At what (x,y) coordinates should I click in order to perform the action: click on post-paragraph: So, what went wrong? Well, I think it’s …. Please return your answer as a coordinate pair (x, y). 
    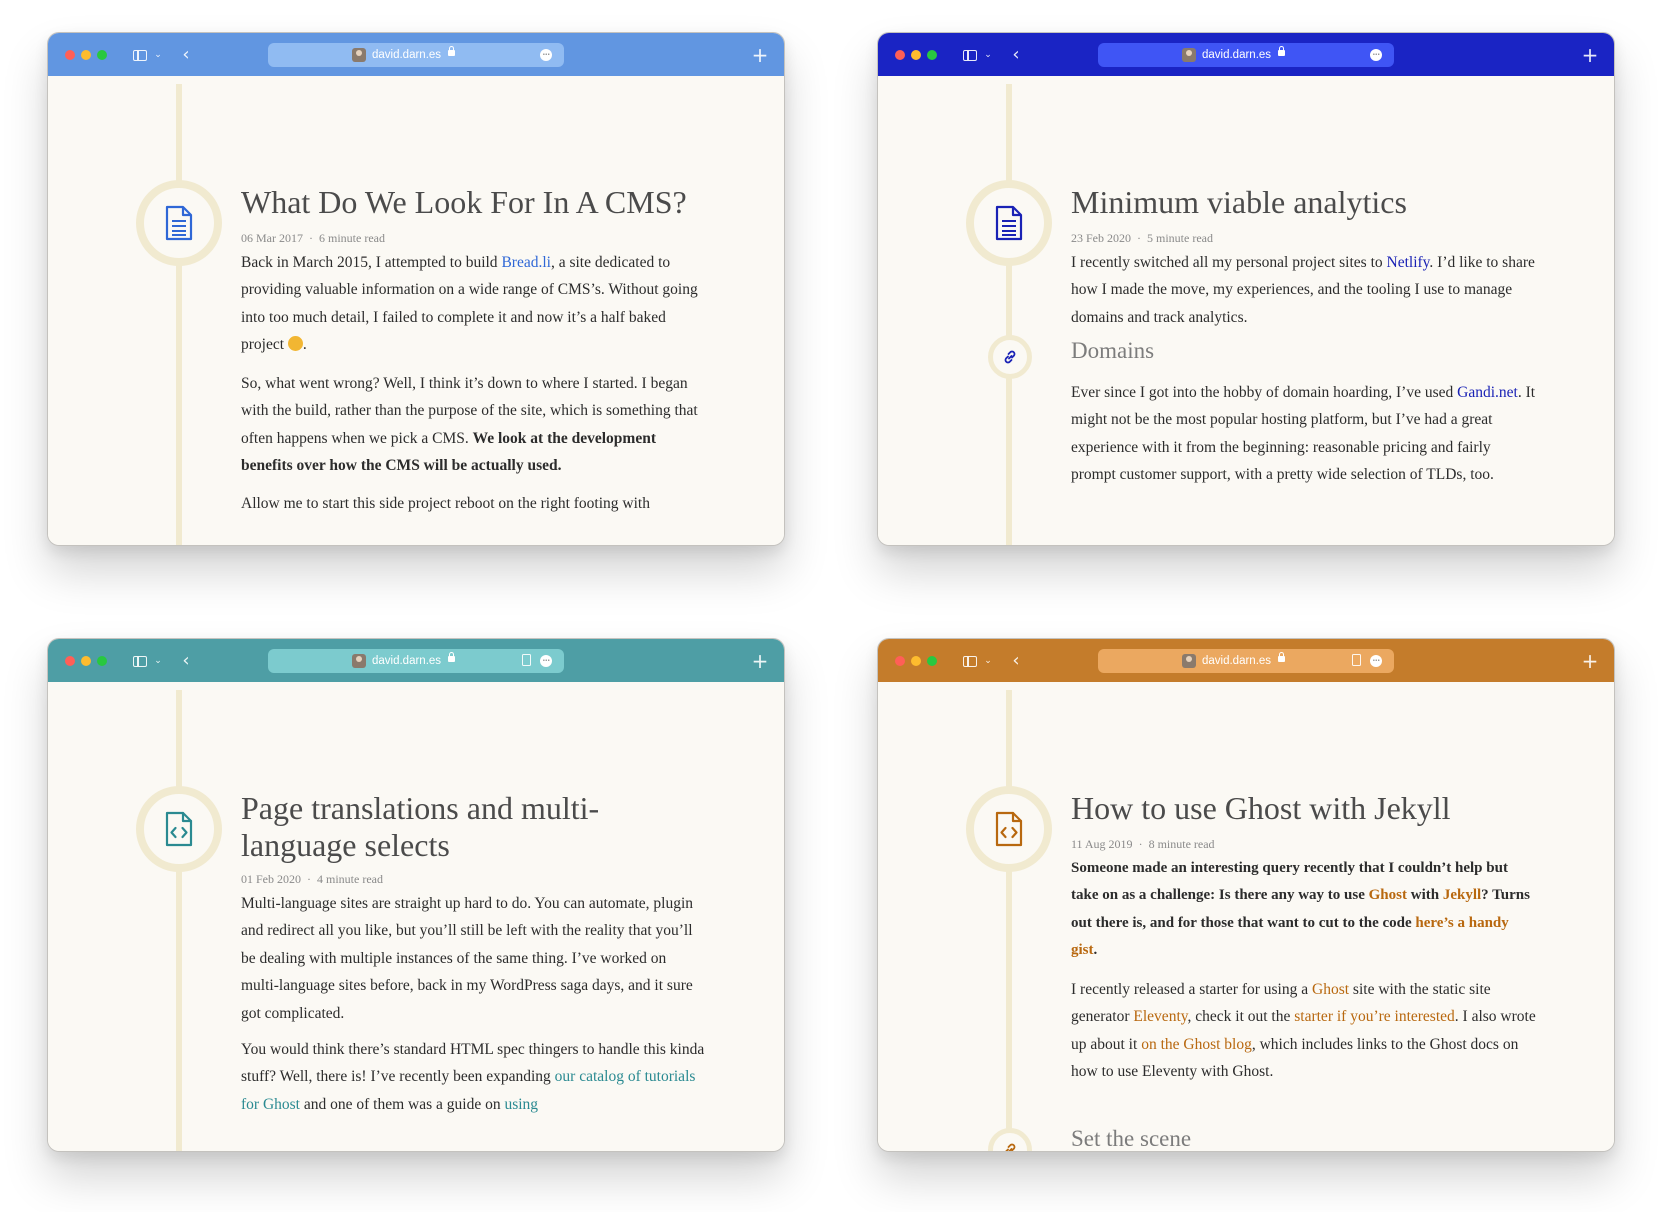
    Looking at the image, I should click on (469, 425).